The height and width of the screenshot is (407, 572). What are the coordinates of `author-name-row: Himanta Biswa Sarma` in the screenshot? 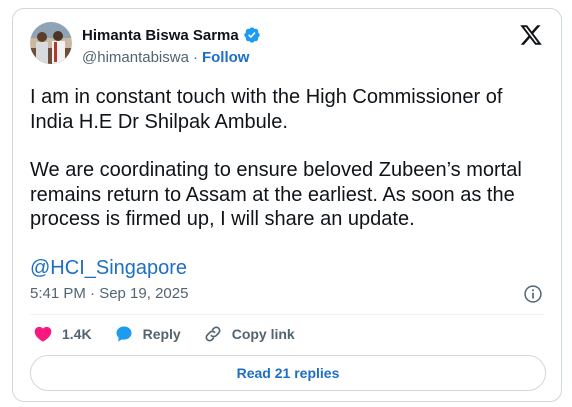 It's located at (171, 35).